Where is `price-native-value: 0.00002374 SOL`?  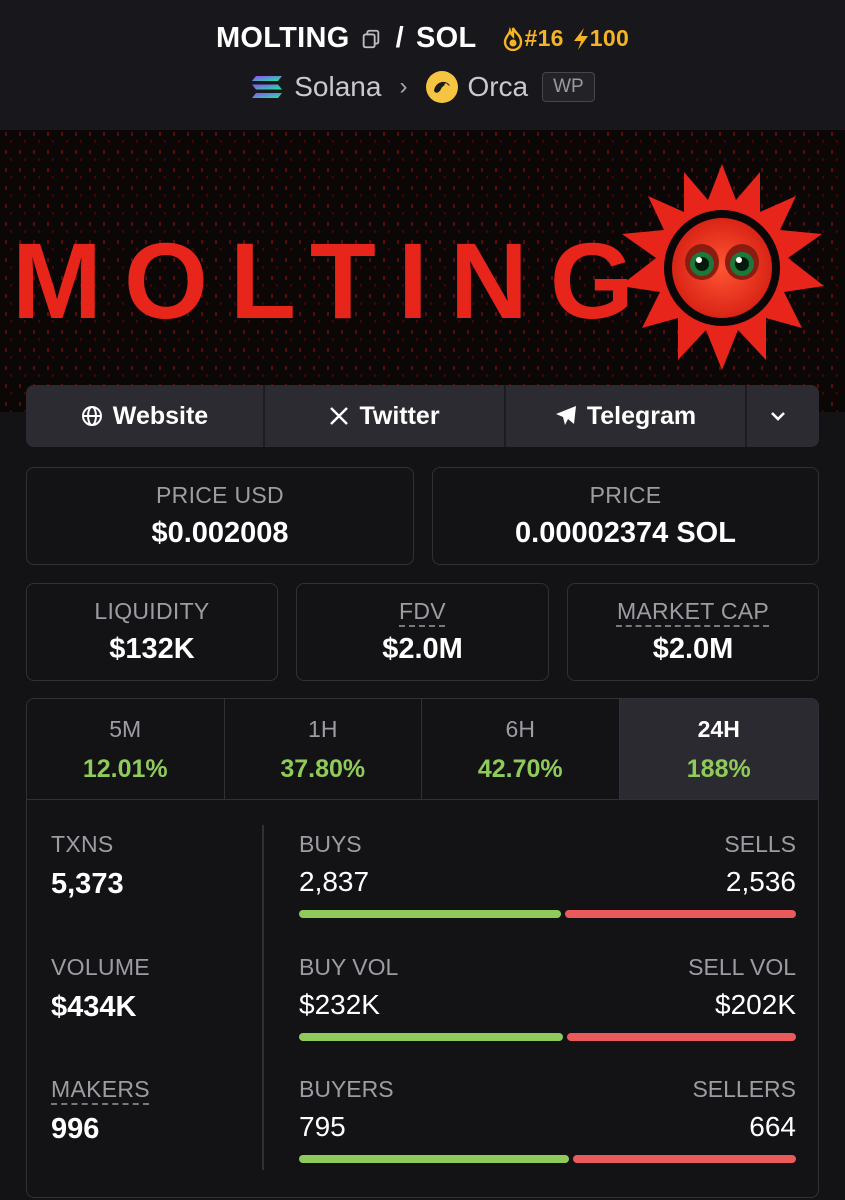
price-native-value: 0.00002374 SOL is located at coordinates (625, 533).